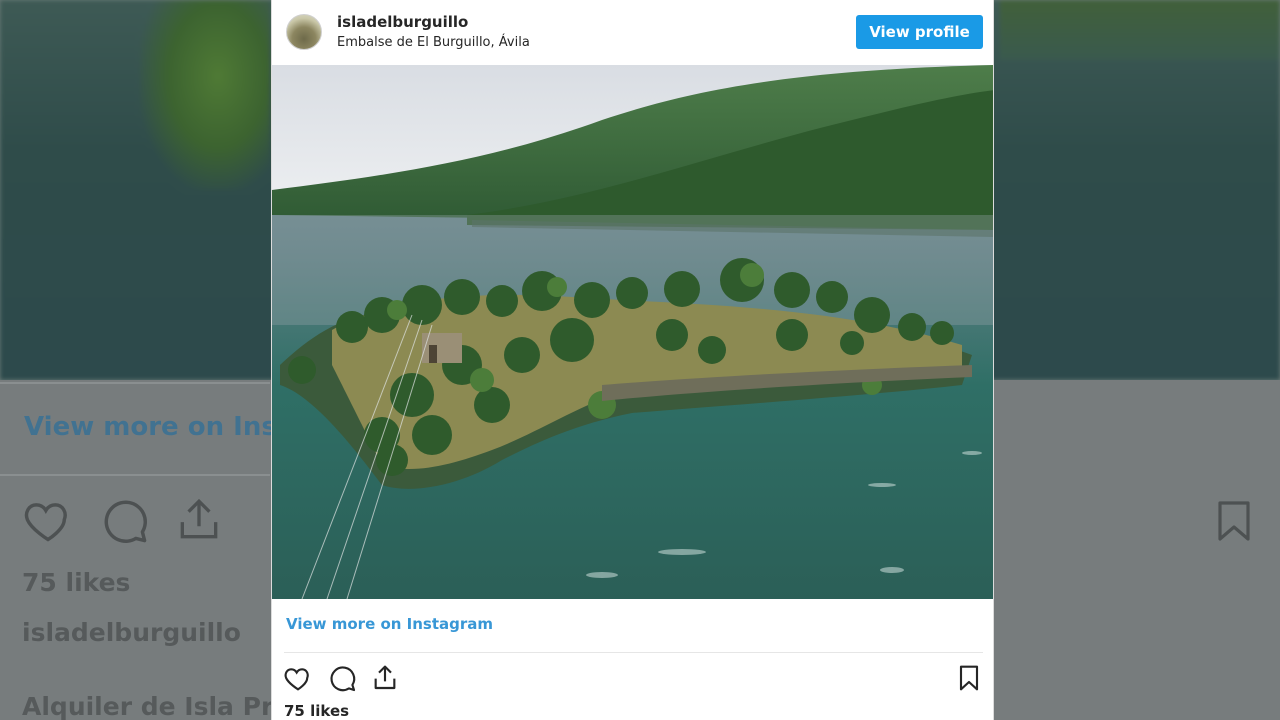 The image size is (1280, 720). I want to click on comment-icon, so click(342, 678).